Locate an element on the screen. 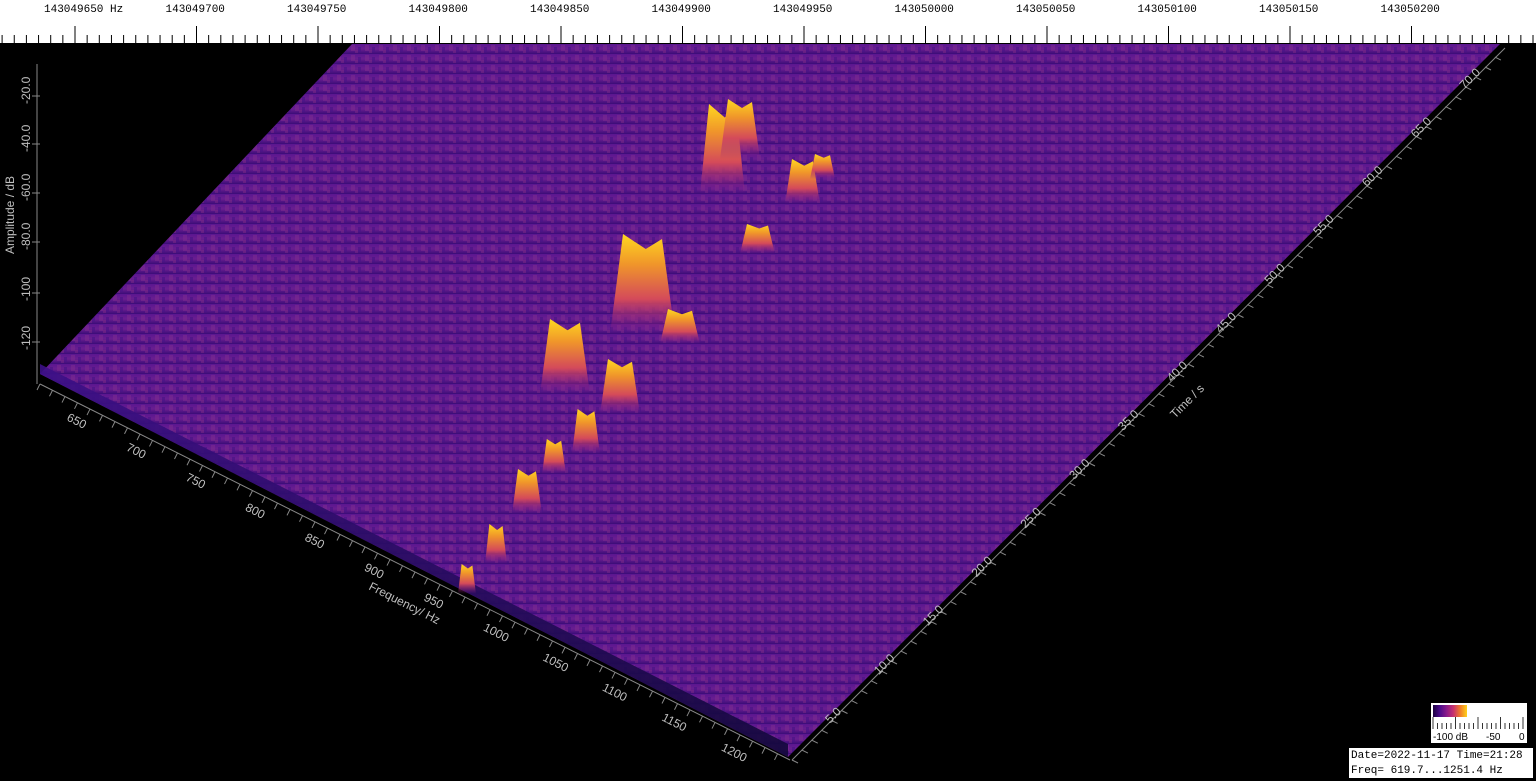  frequency-tick-label: 1000 is located at coordinates (496, 632).